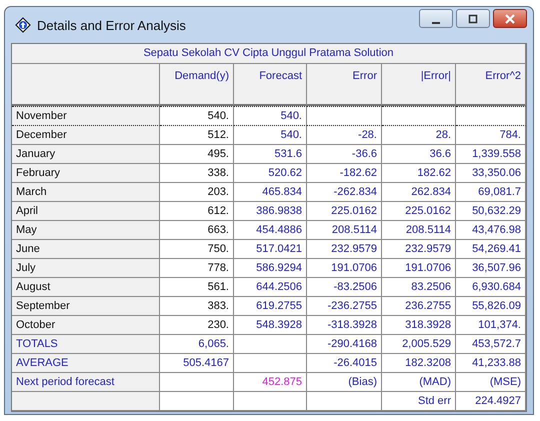  I want to click on table-cell: 36,507.96, so click(491, 268).